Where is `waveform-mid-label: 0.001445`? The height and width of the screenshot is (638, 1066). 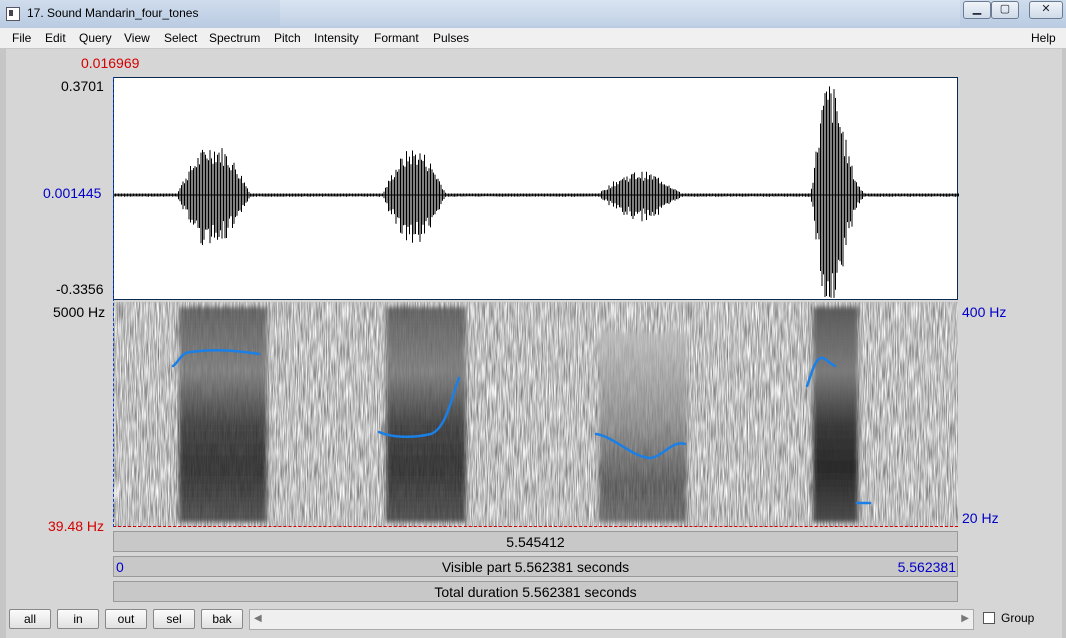
waveform-mid-label: 0.001445 is located at coordinates (72, 193).